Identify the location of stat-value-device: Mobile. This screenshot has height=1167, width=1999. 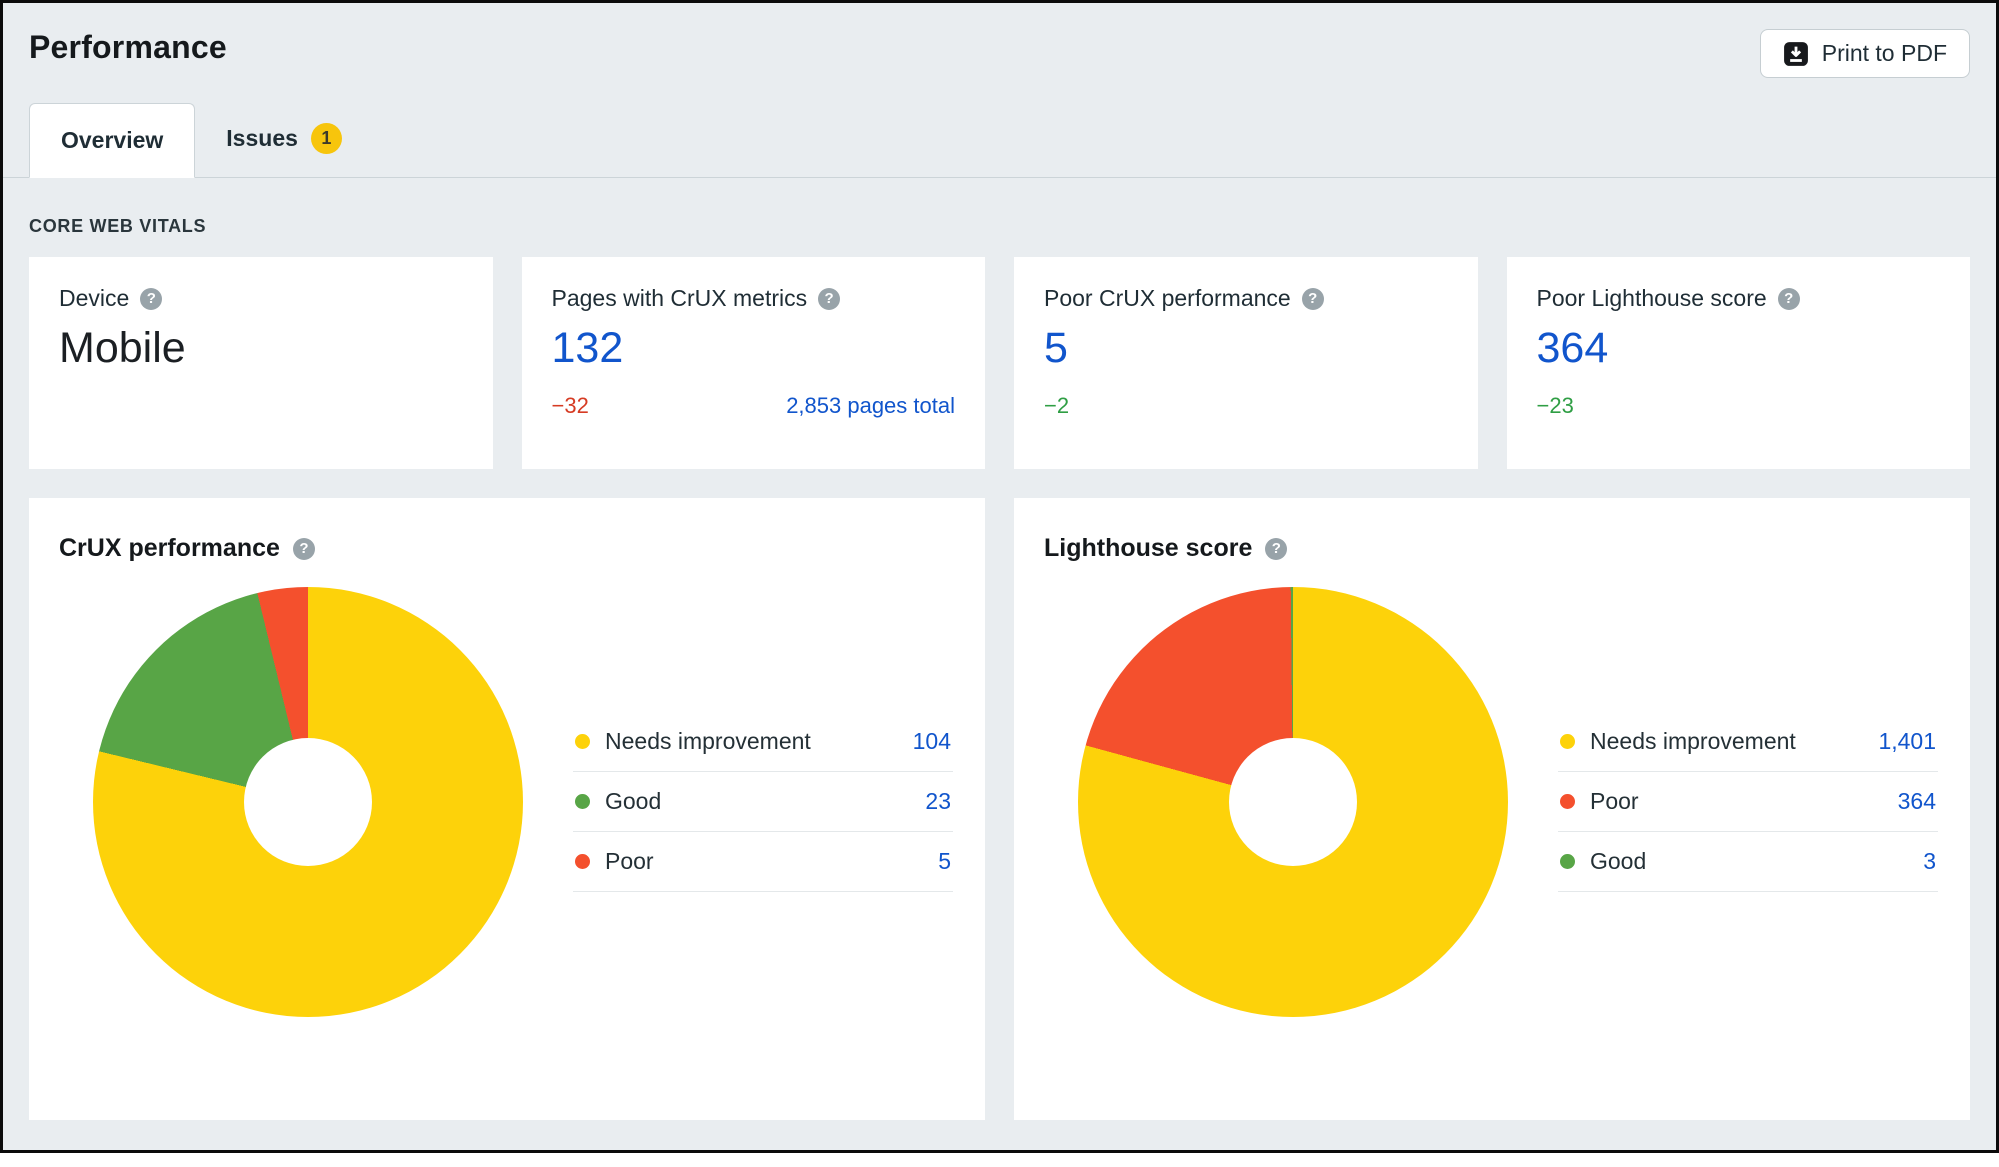
(122, 348).